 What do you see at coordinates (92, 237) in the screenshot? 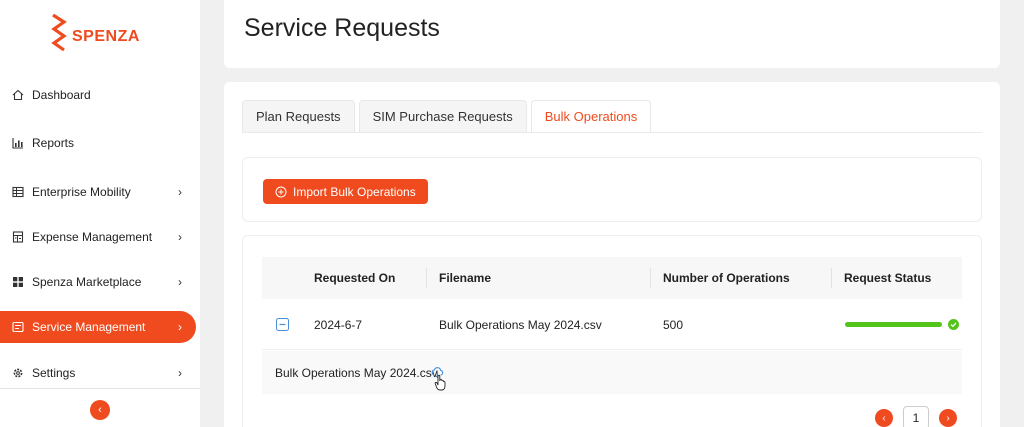
I see `sidebar-item-label: Expense Management` at bounding box center [92, 237].